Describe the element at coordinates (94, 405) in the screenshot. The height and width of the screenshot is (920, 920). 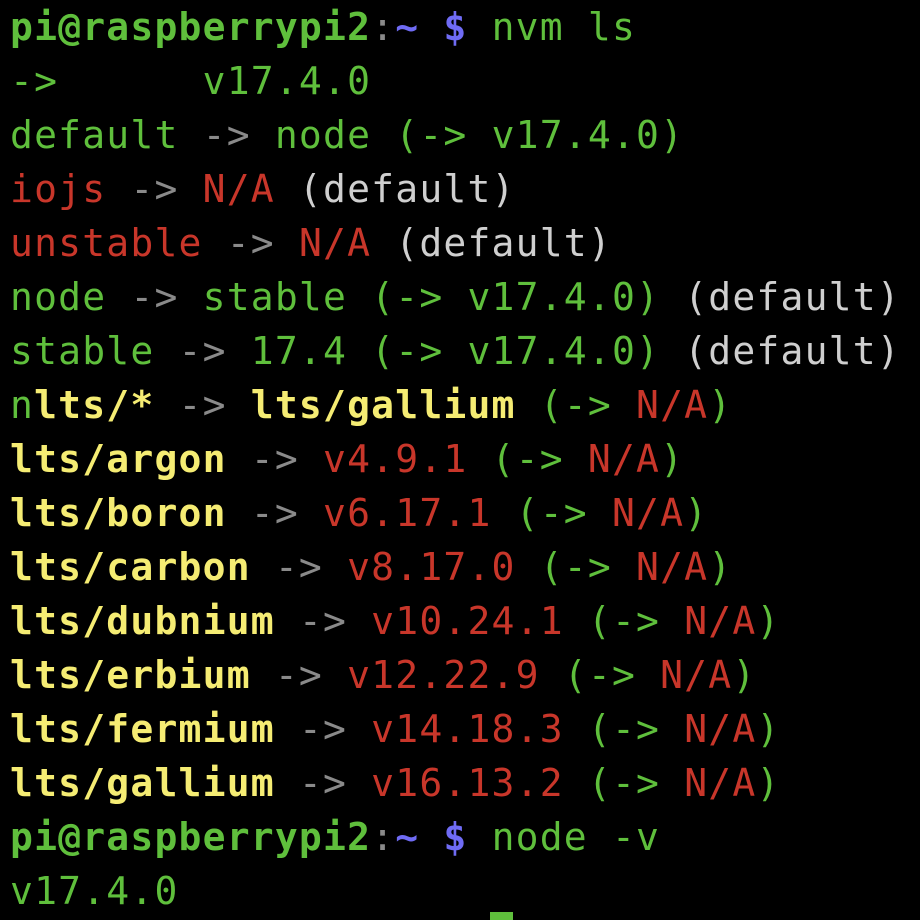
I see `terminal-text-segment: lts/*` at that location.